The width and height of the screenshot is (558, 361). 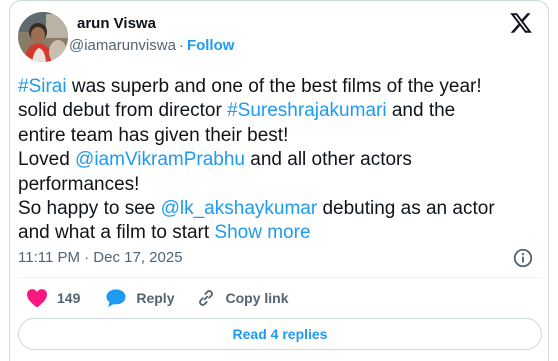 I want to click on mention-link: @iamVikramPrabhu, so click(x=160, y=159).